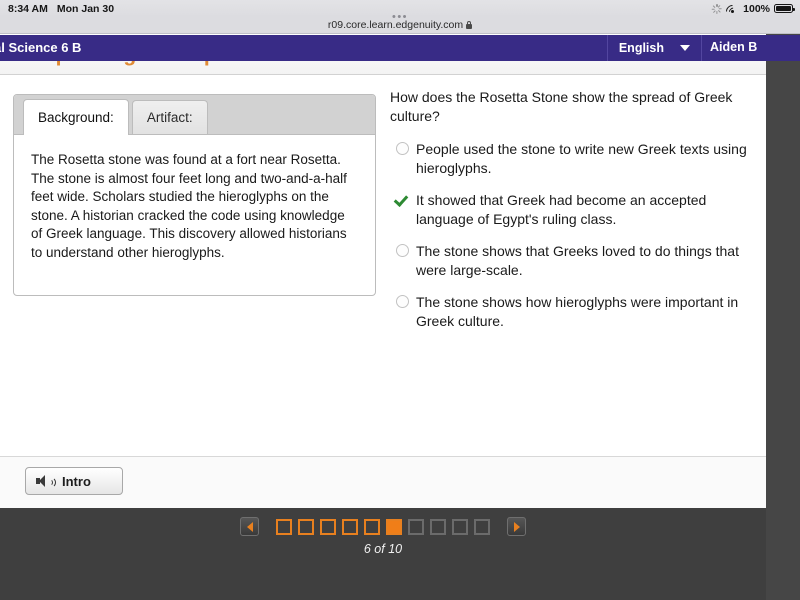 This screenshot has width=800, height=600. I want to click on language-label: English, so click(641, 48).